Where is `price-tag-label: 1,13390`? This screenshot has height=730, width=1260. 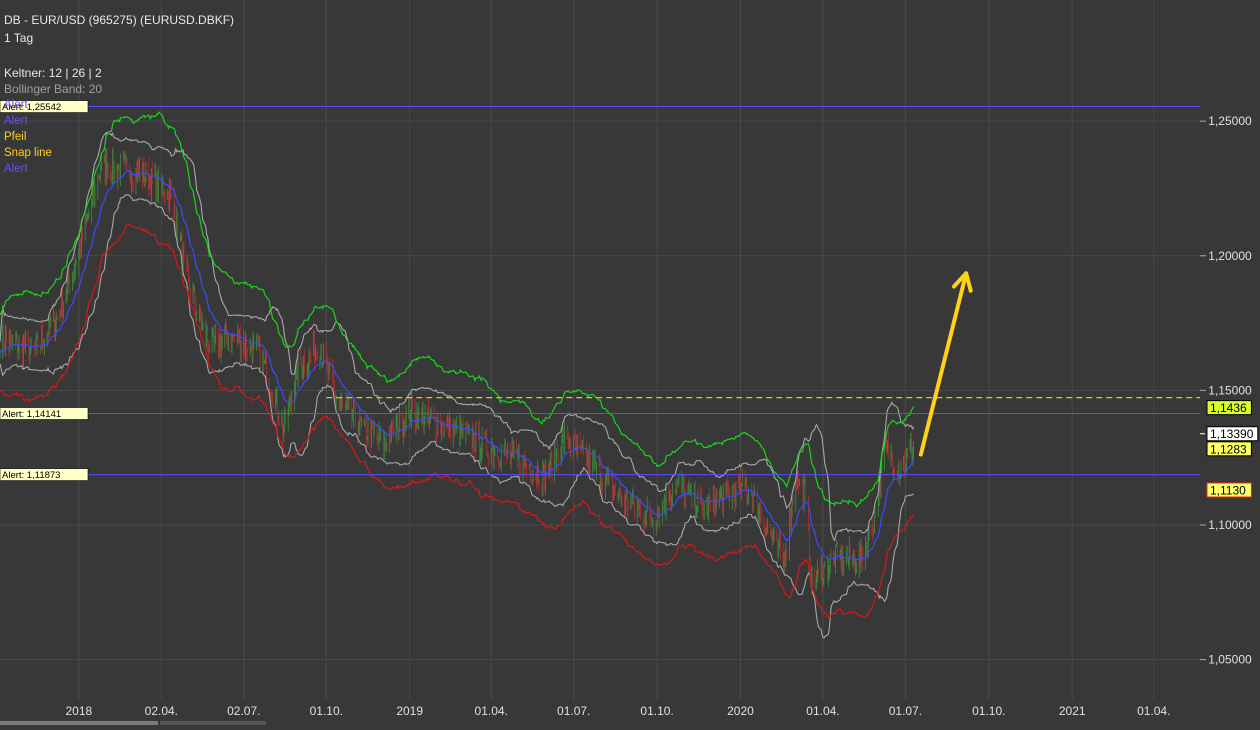
price-tag-label: 1,13390 is located at coordinates (1232, 434).